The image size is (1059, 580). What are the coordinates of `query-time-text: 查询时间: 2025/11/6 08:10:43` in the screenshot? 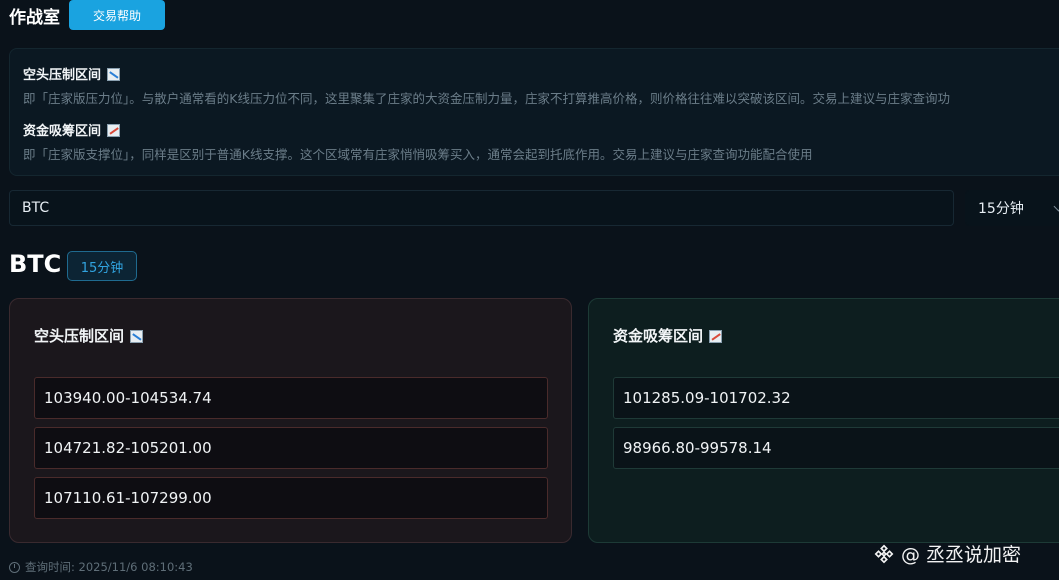 It's located at (109, 567).